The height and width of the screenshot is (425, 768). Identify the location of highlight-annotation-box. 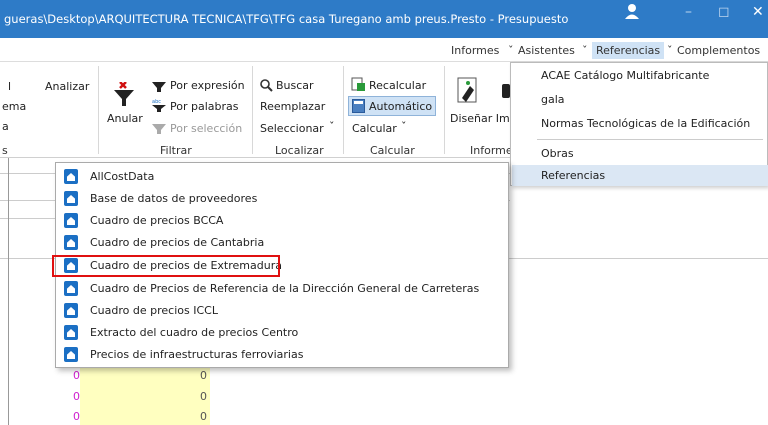
(166, 266).